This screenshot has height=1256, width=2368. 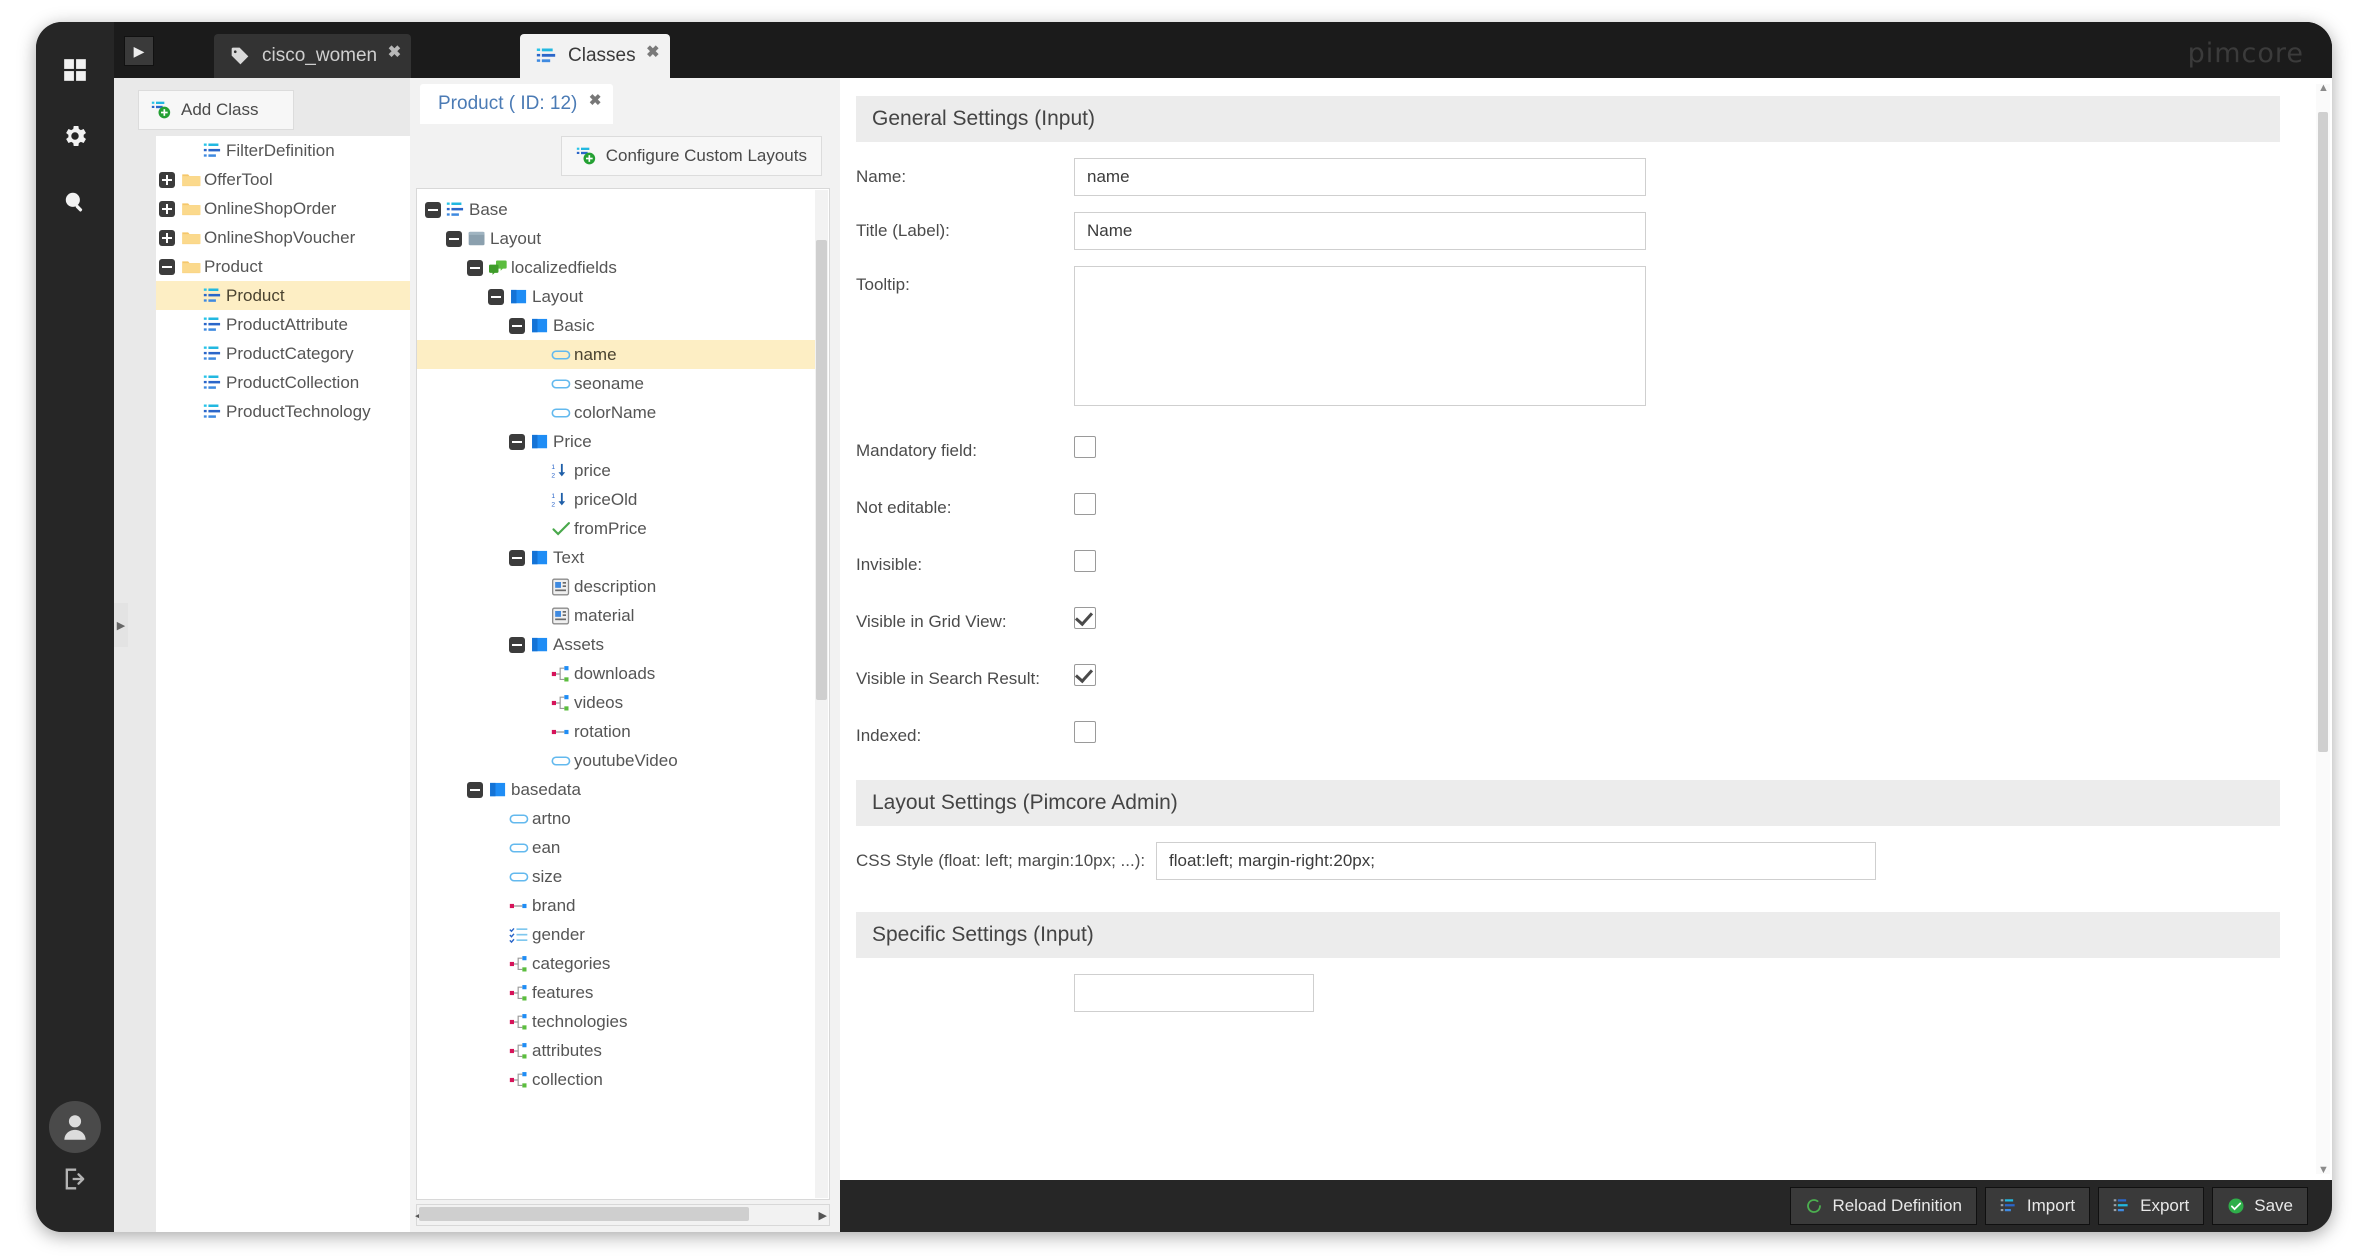 What do you see at coordinates (283, 237) in the screenshot?
I see `class-tree-item: OnlineShopVoucher` at bounding box center [283, 237].